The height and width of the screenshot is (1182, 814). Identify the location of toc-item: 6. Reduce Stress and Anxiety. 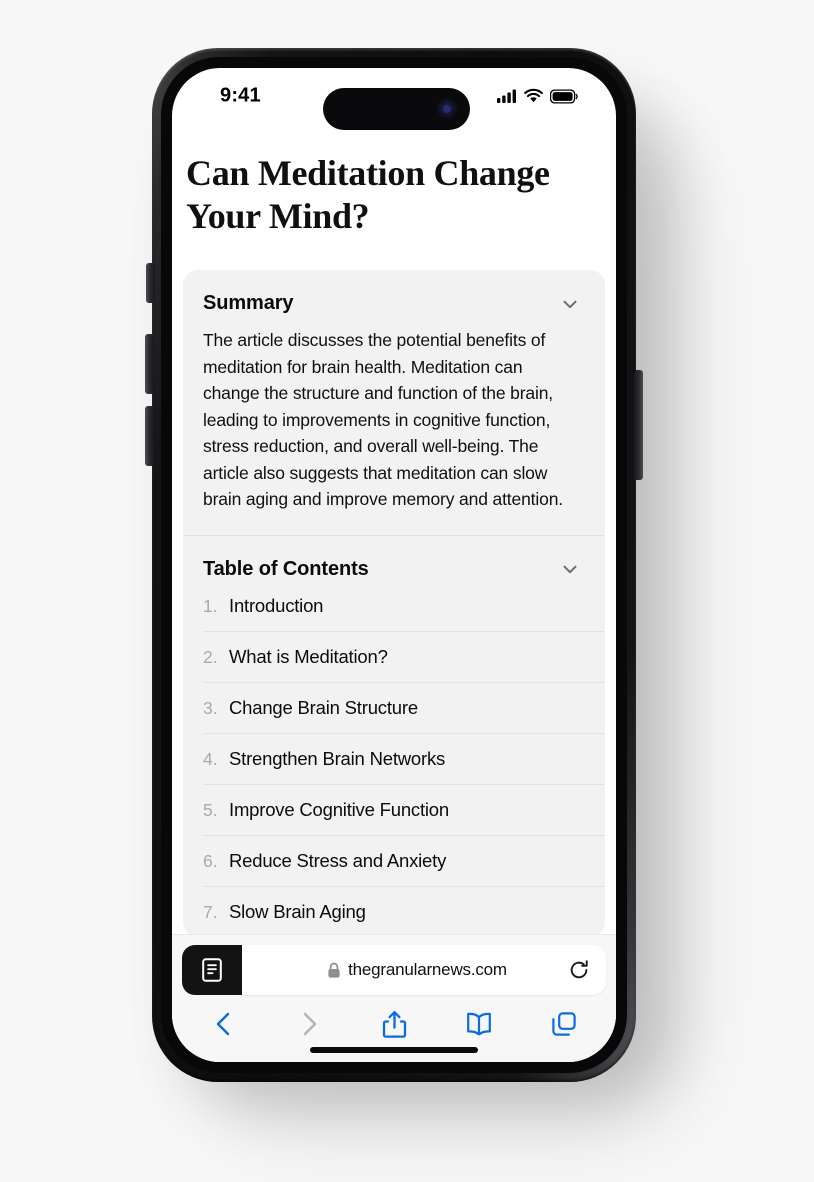
(394, 860).